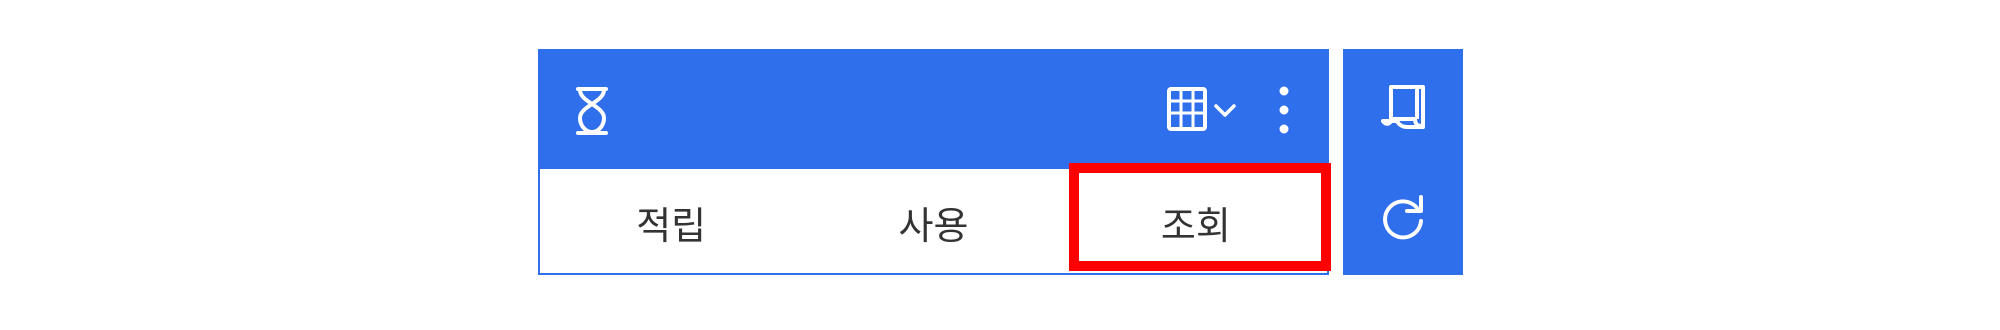 The width and height of the screenshot is (2000, 330). Describe the element at coordinates (1195, 225) in the screenshot. I see `tab-inquiry-label: 조회` at that location.